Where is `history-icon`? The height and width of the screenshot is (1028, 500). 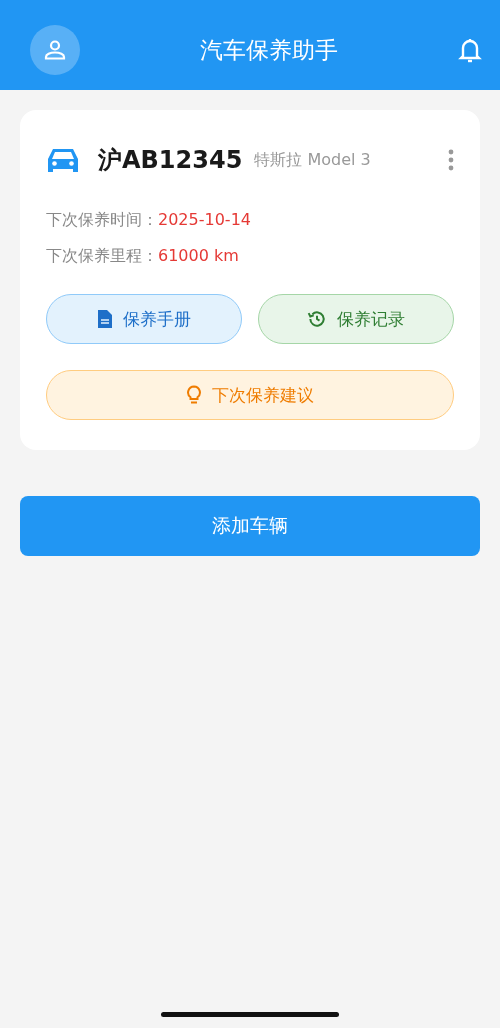 history-icon is located at coordinates (317, 319).